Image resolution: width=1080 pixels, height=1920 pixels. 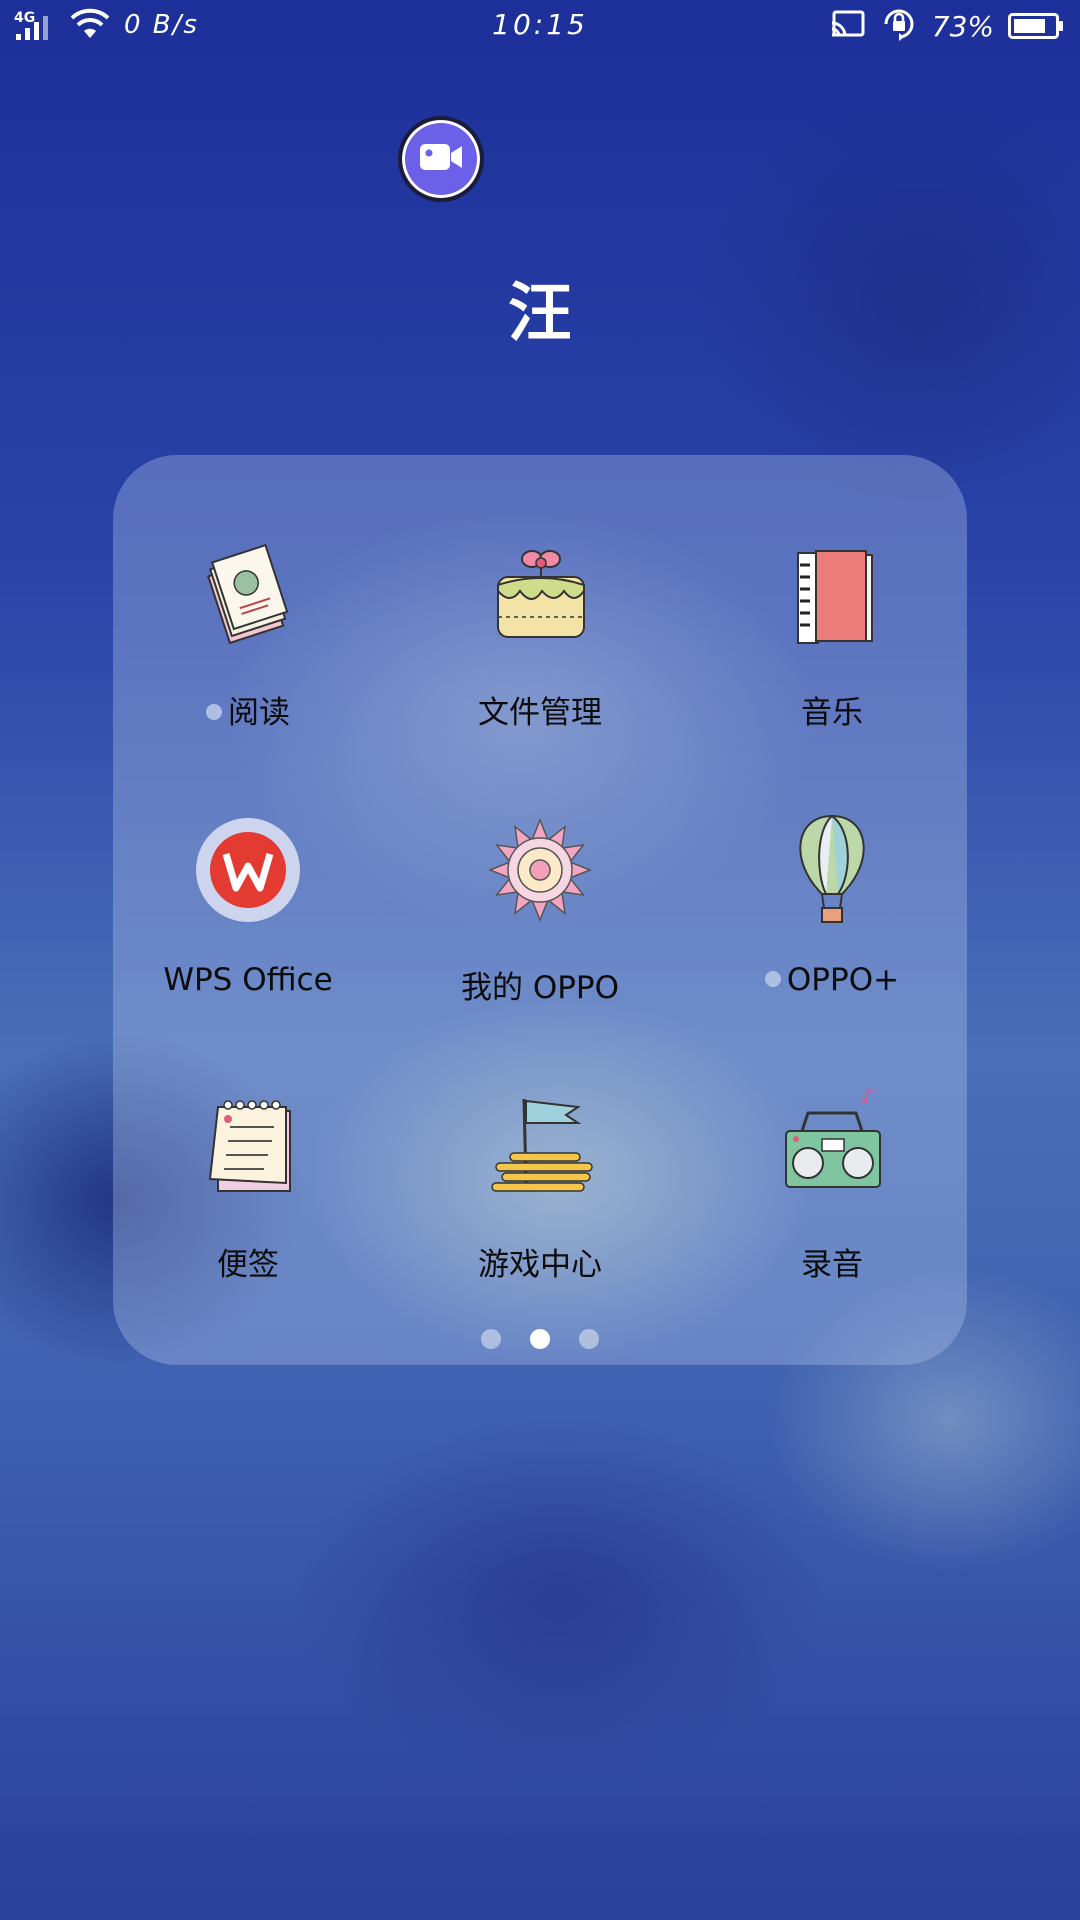 I want to click on cast-icon, so click(x=848, y=26).